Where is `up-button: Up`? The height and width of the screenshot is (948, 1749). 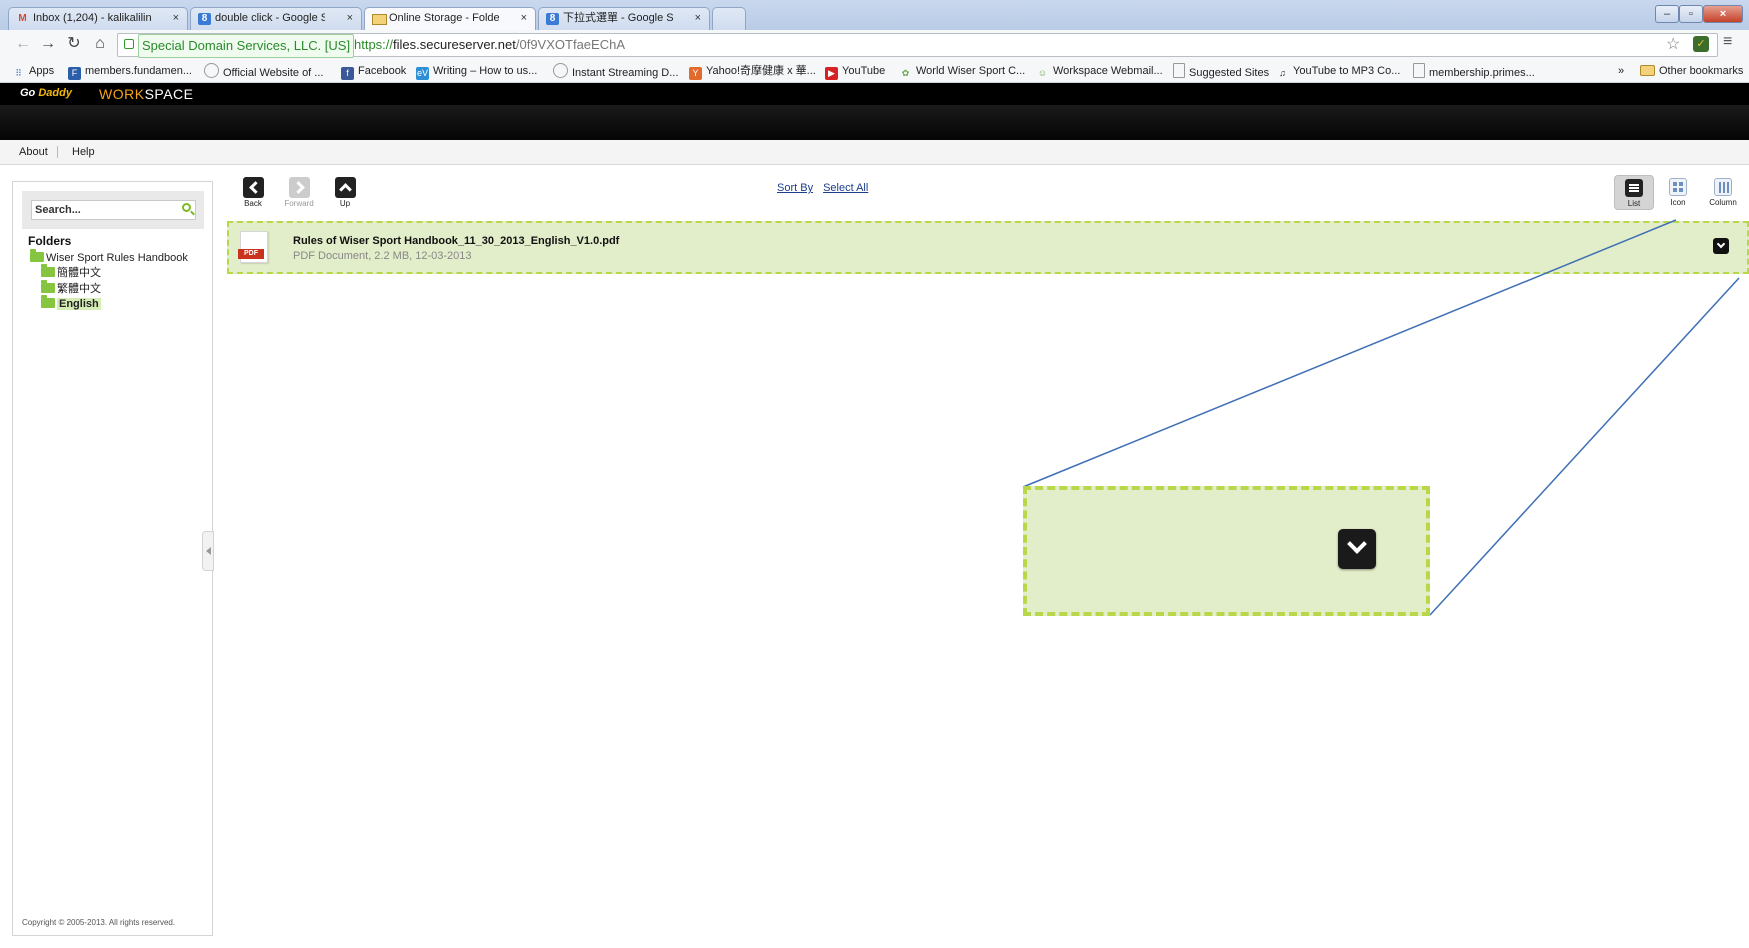 up-button: Up is located at coordinates (345, 192).